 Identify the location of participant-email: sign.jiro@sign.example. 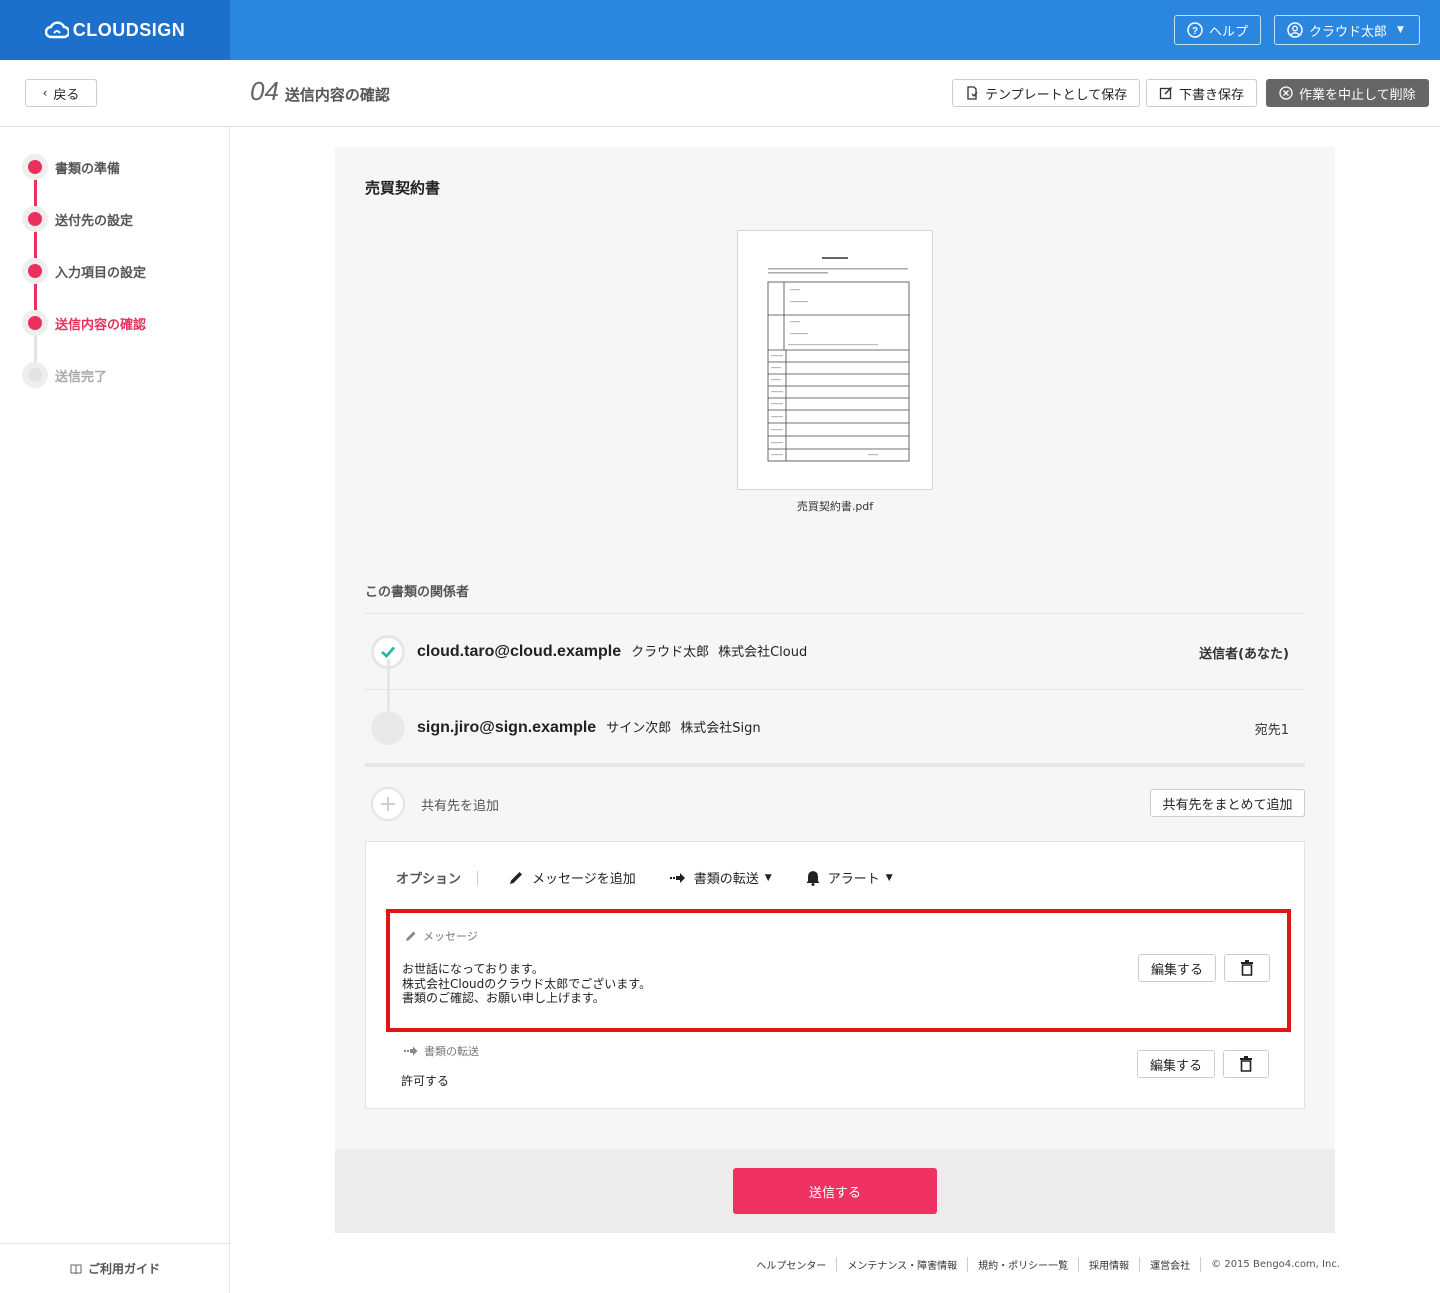
(507, 727).